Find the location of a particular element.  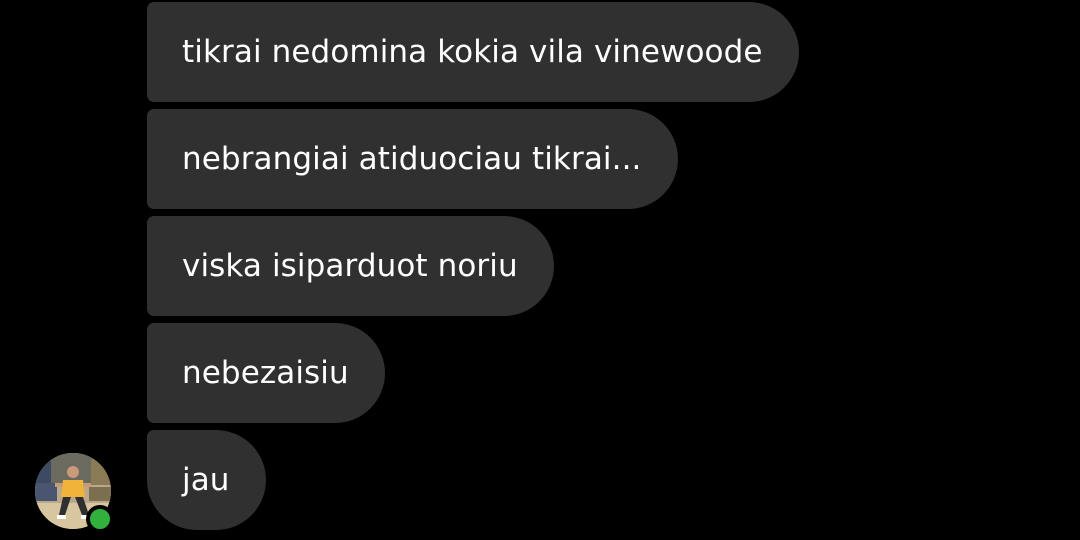

message-bubble: jau is located at coordinates (206, 480).